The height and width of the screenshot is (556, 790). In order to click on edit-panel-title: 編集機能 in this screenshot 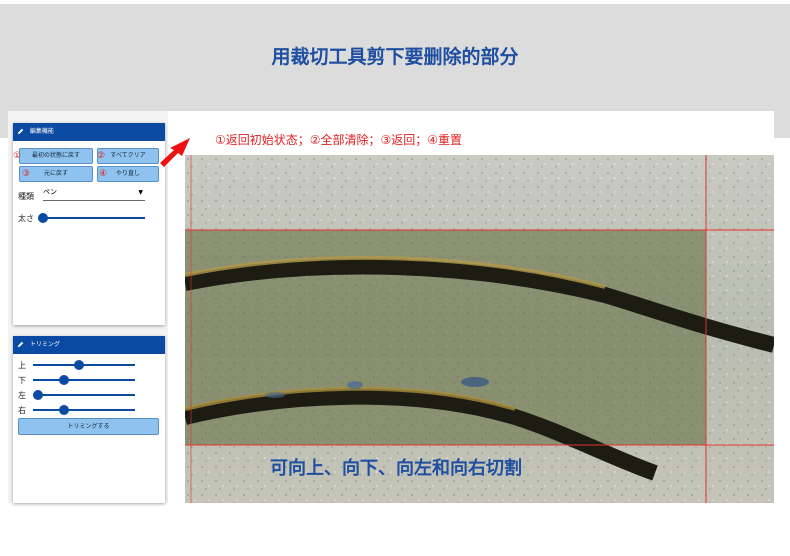, I will do `click(41, 131)`.